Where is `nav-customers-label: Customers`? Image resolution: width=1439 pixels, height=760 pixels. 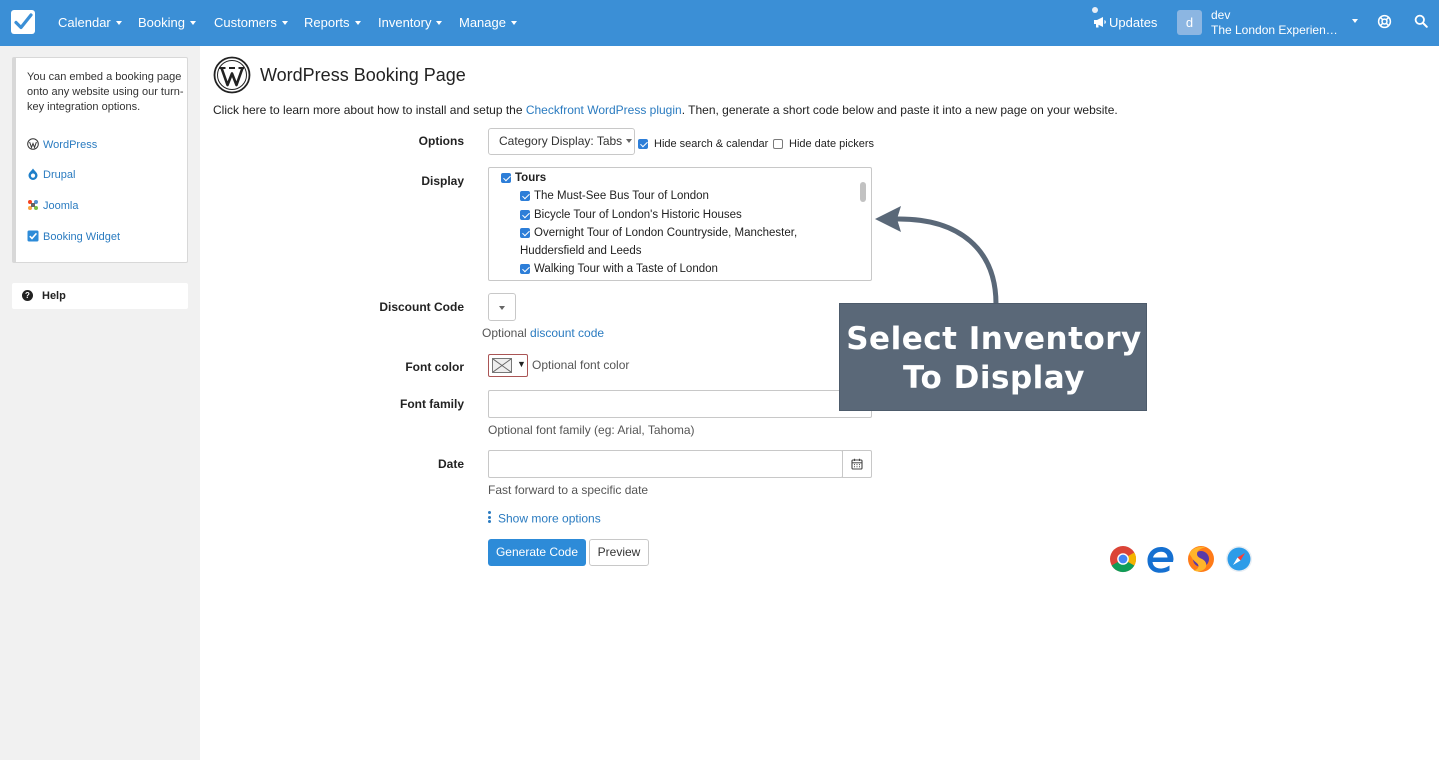 nav-customers-label: Customers is located at coordinates (245, 22).